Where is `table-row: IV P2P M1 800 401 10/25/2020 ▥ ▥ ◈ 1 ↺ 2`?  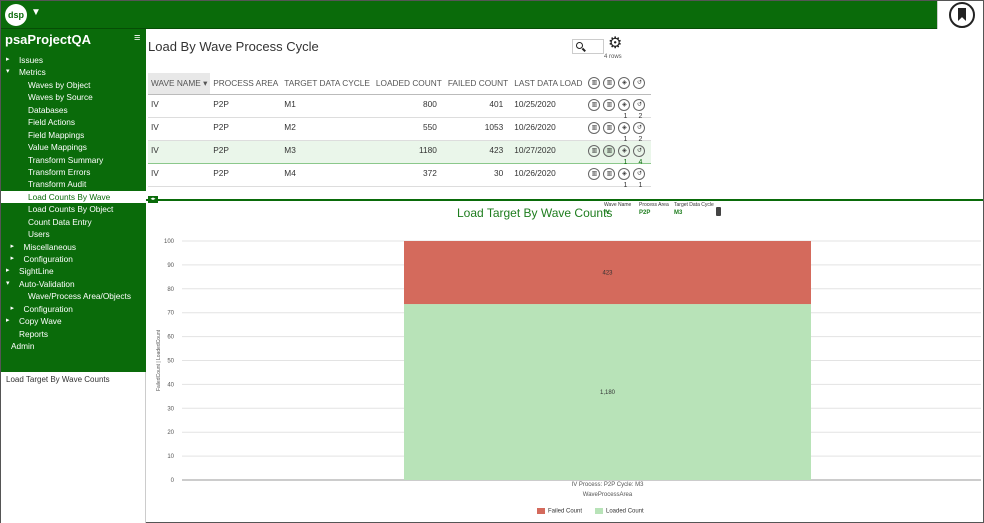 table-row: IV P2P M1 800 401 10/25/2020 ▥ ▥ ◈ 1 ↺ 2 is located at coordinates (400, 107).